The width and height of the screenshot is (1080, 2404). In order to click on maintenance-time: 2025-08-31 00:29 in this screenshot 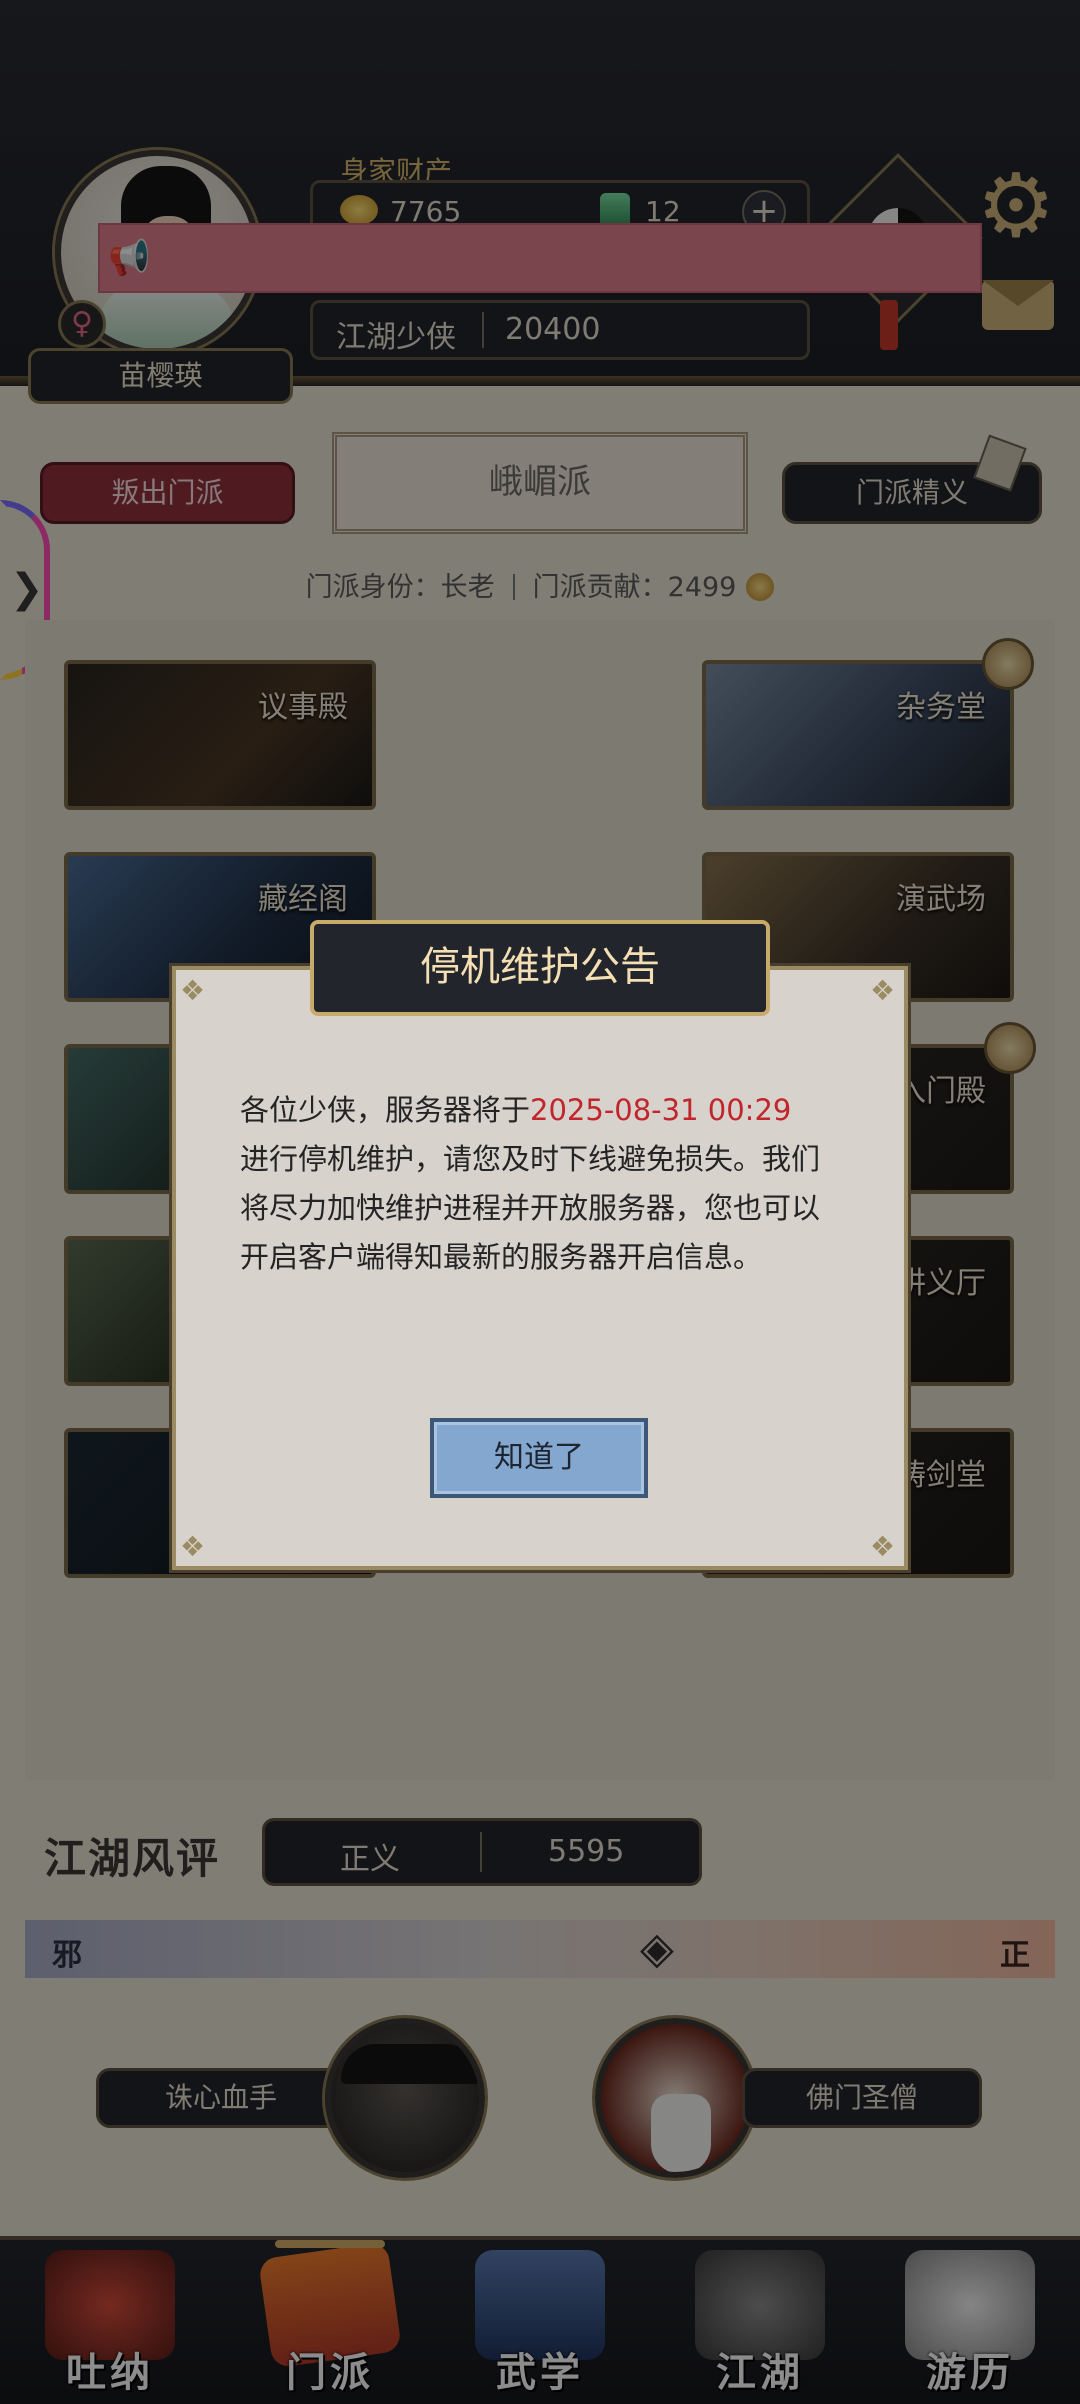, I will do `click(661, 1110)`.